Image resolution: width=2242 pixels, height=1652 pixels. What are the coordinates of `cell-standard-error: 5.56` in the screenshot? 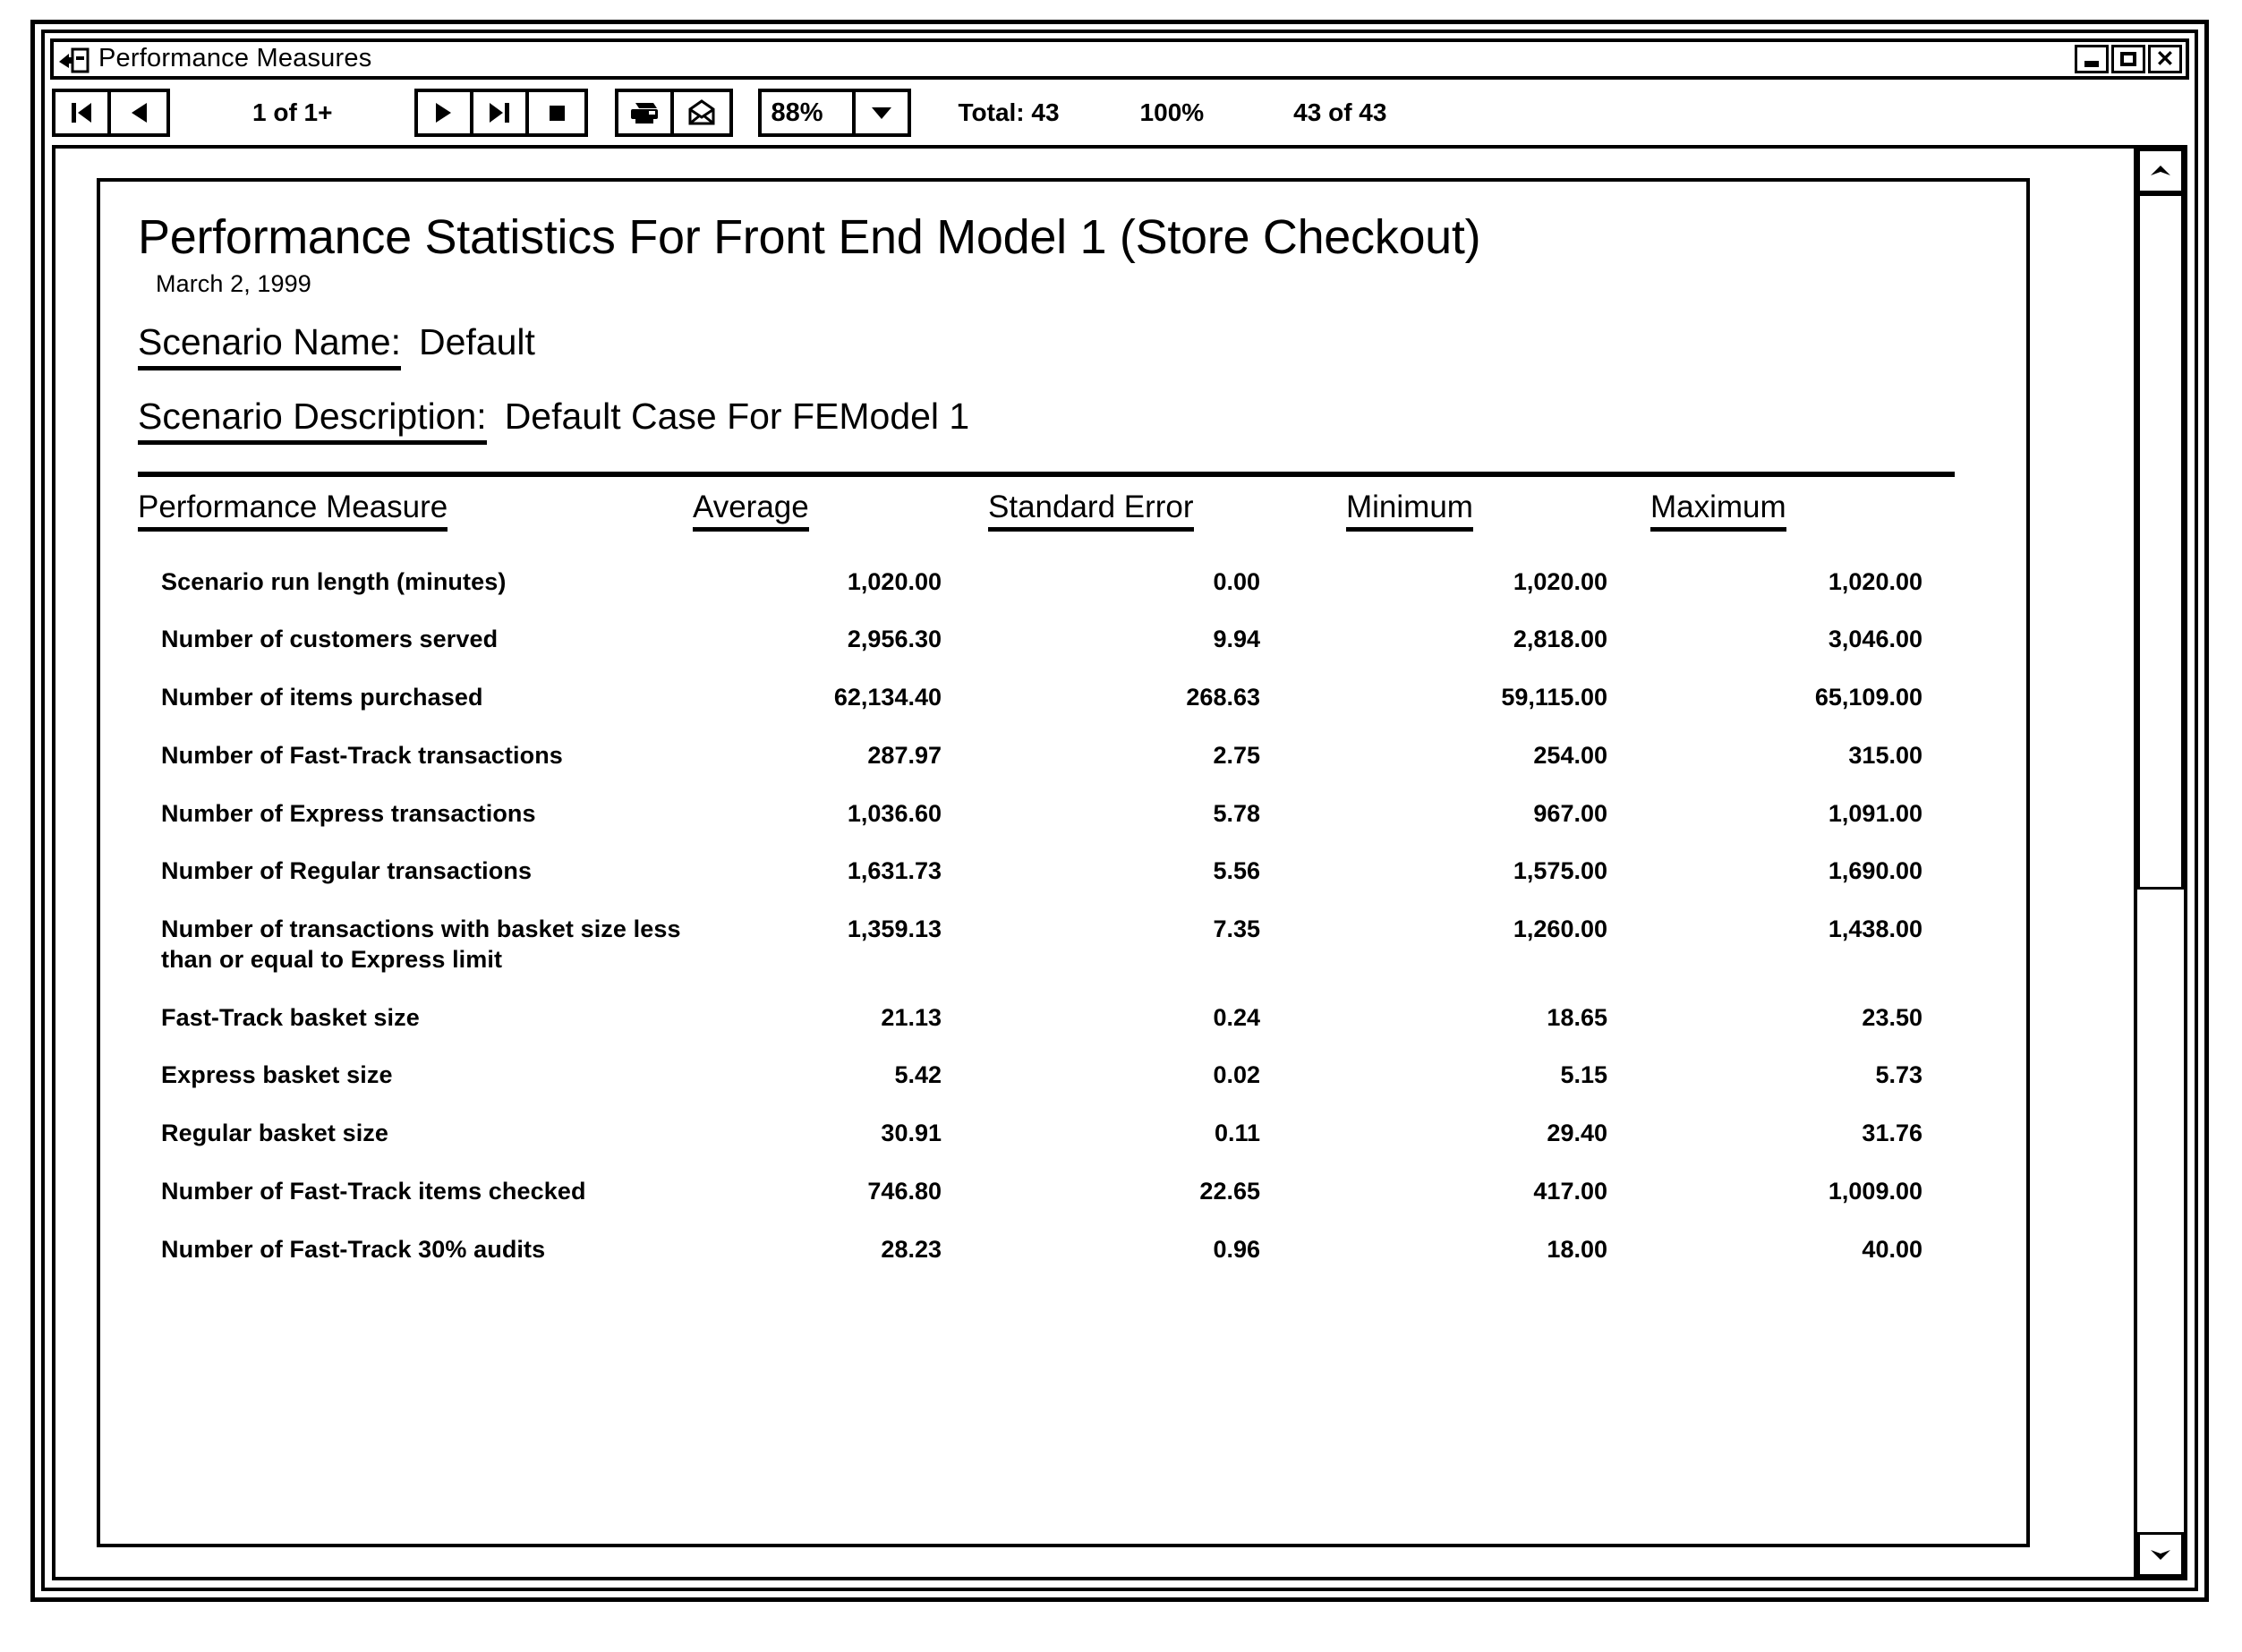 It's located at (1236, 871).